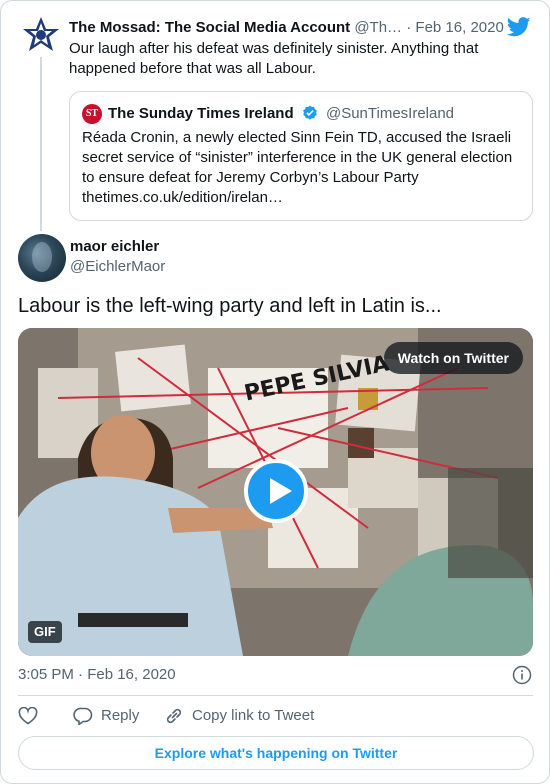 The height and width of the screenshot is (784, 550). What do you see at coordinates (28, 716) in the screenshot?
I see `heart-icon` at bounding box center [28, 716].